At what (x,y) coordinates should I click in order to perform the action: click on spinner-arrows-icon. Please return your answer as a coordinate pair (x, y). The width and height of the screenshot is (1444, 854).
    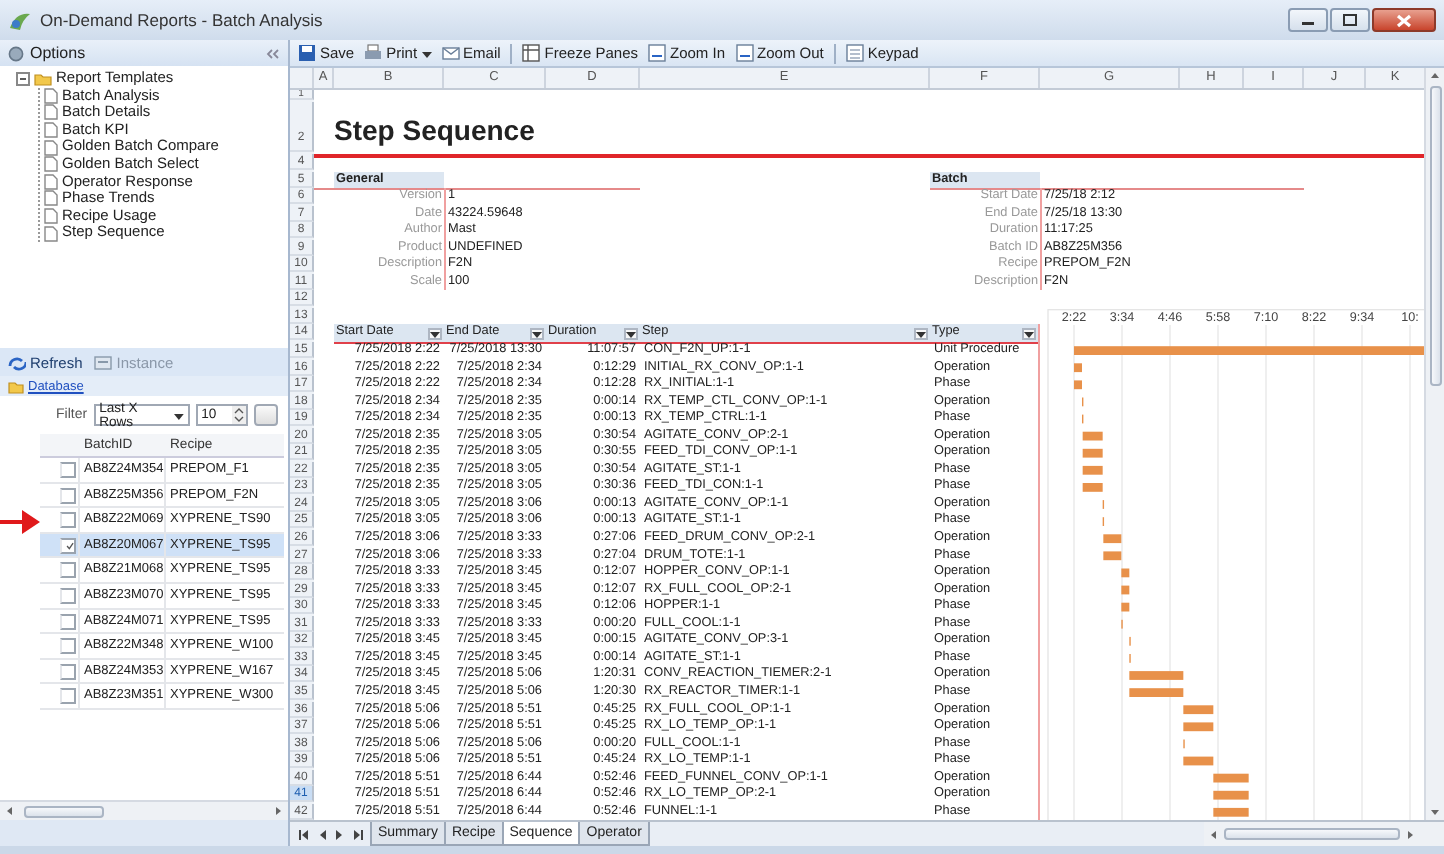
    Looking at the image, I should click on (238, 415).